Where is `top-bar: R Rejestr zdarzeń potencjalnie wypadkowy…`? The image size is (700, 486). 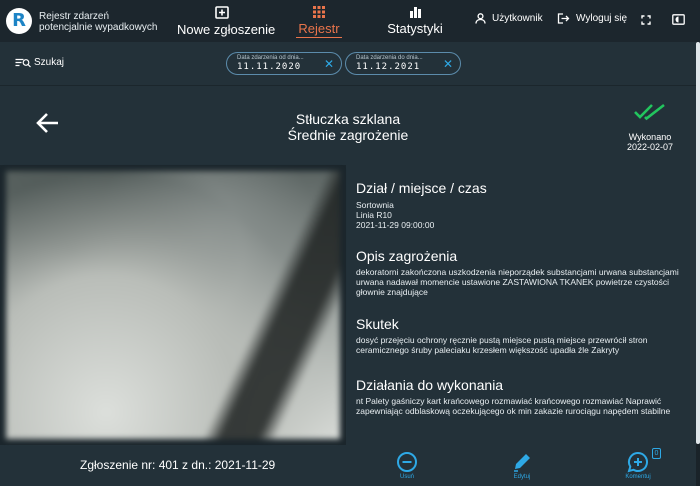
top-bar: R Rejestr zdarzeń potencjalnie wypadkowy… is located at coordinates (350, 21).